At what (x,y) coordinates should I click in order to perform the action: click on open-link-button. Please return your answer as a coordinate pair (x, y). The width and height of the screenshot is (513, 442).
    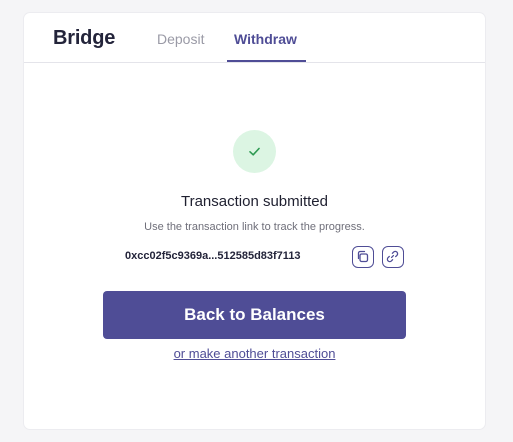
    Looking at the image, I should click on (393, 257).